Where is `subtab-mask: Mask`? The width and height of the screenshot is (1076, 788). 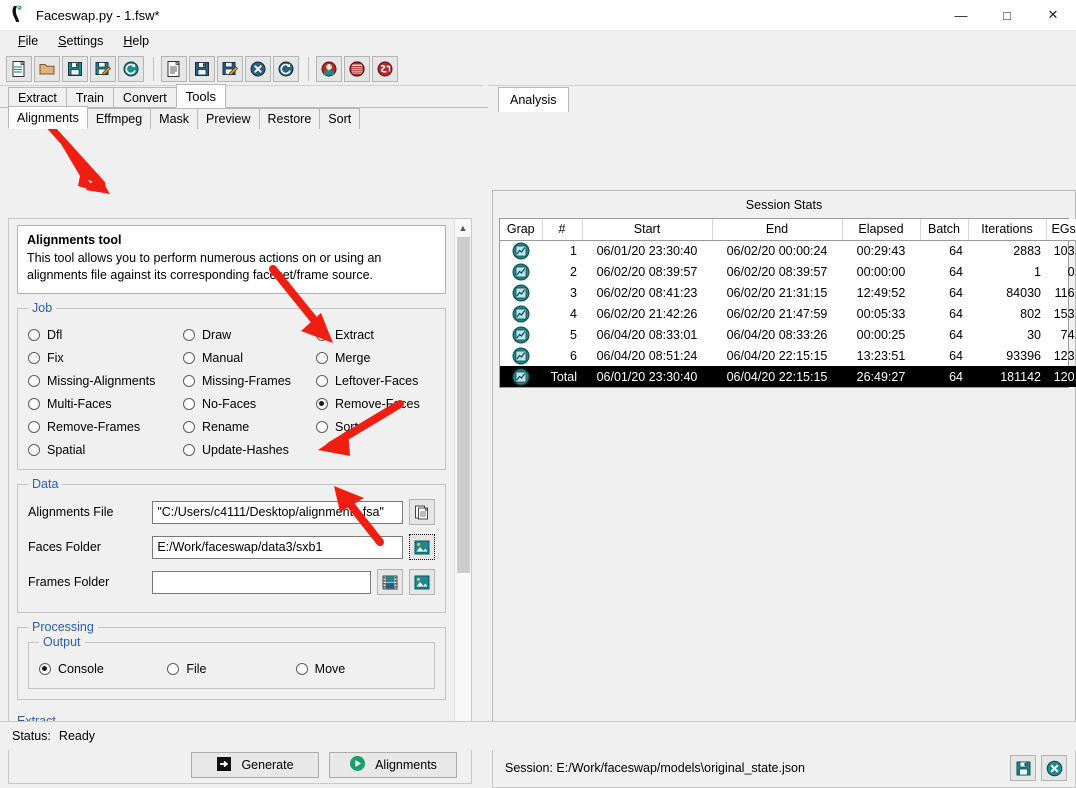
subtab-mask: Mask is located at coordinates (174, 118).